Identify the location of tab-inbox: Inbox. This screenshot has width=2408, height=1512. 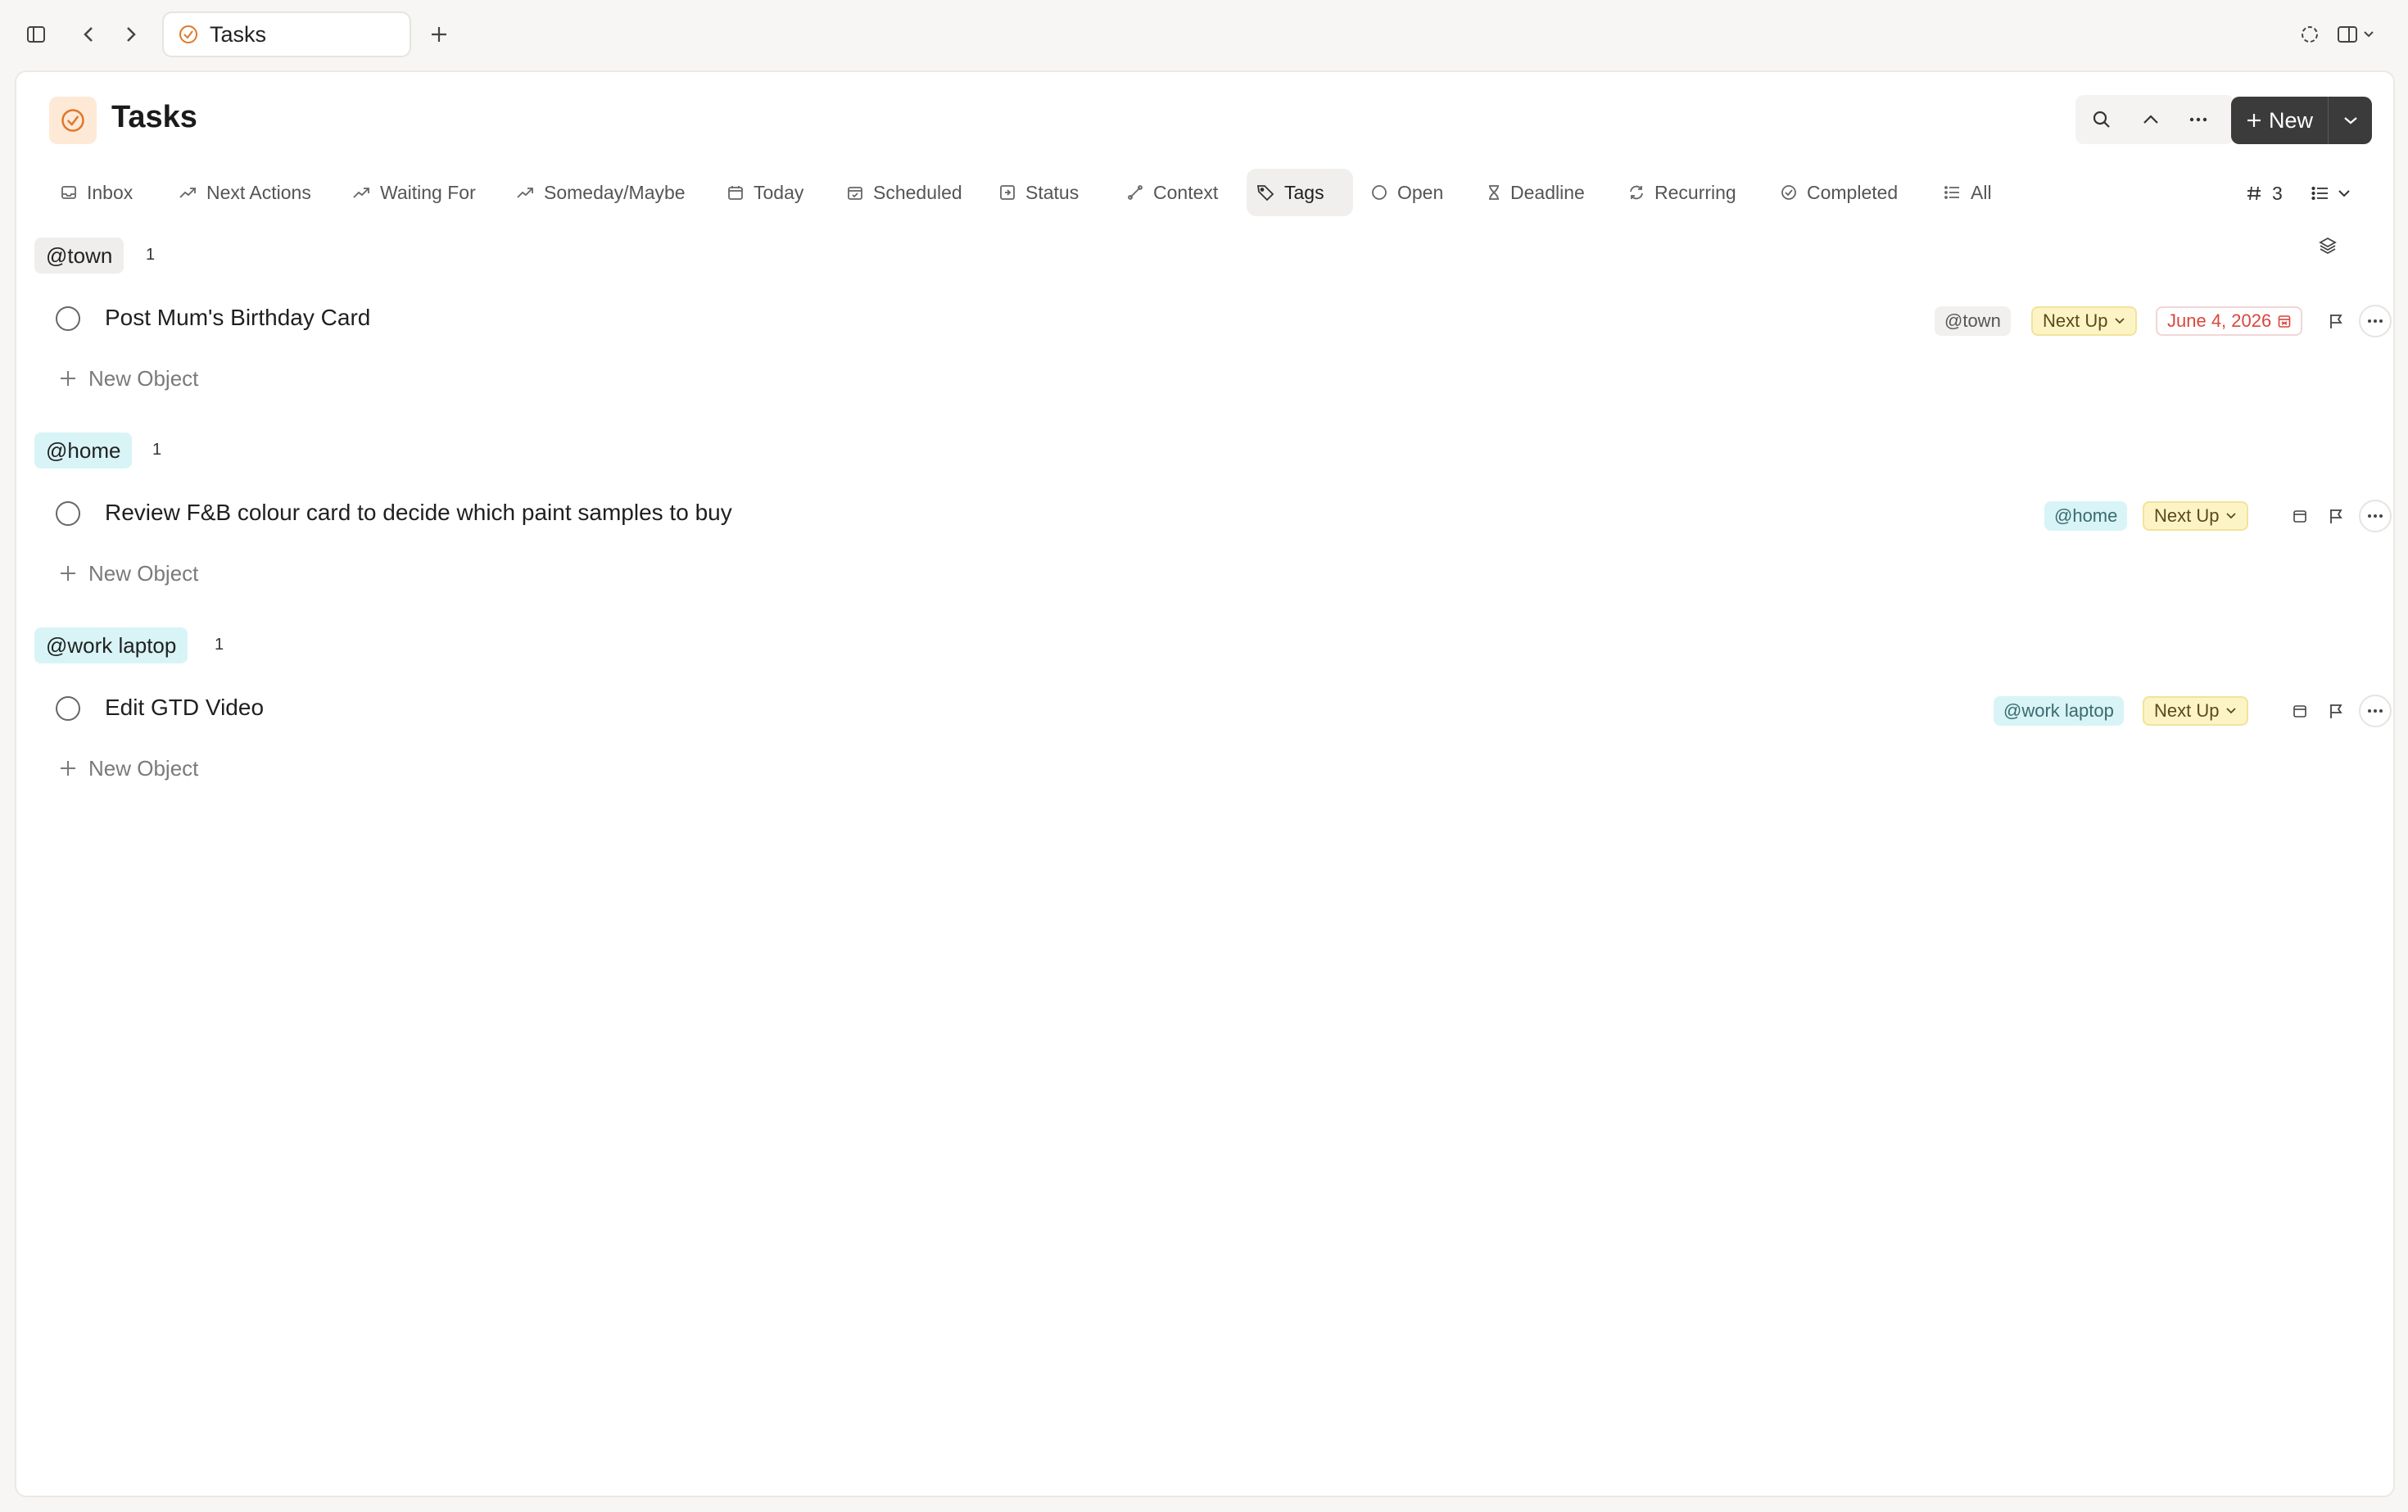
(97, 192).